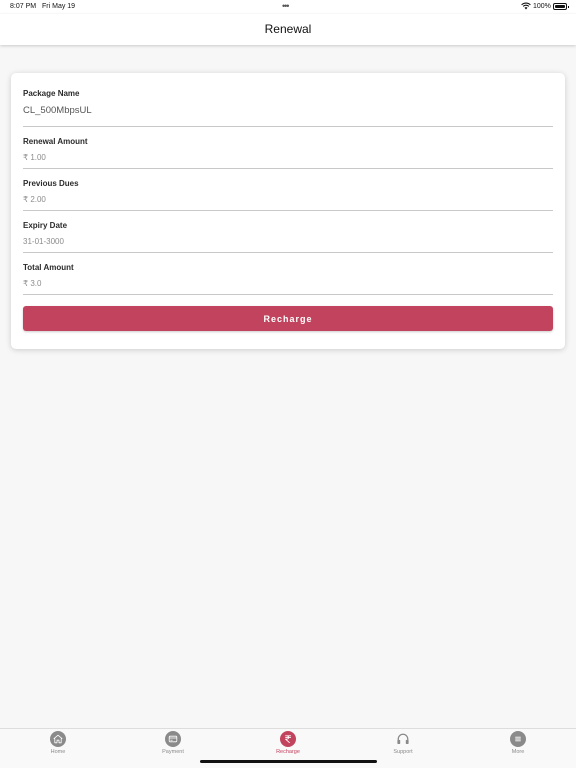 The width and height of the screenshot is (576, 768). I want to click on status-date: Fri May 19, so click(59, 6).